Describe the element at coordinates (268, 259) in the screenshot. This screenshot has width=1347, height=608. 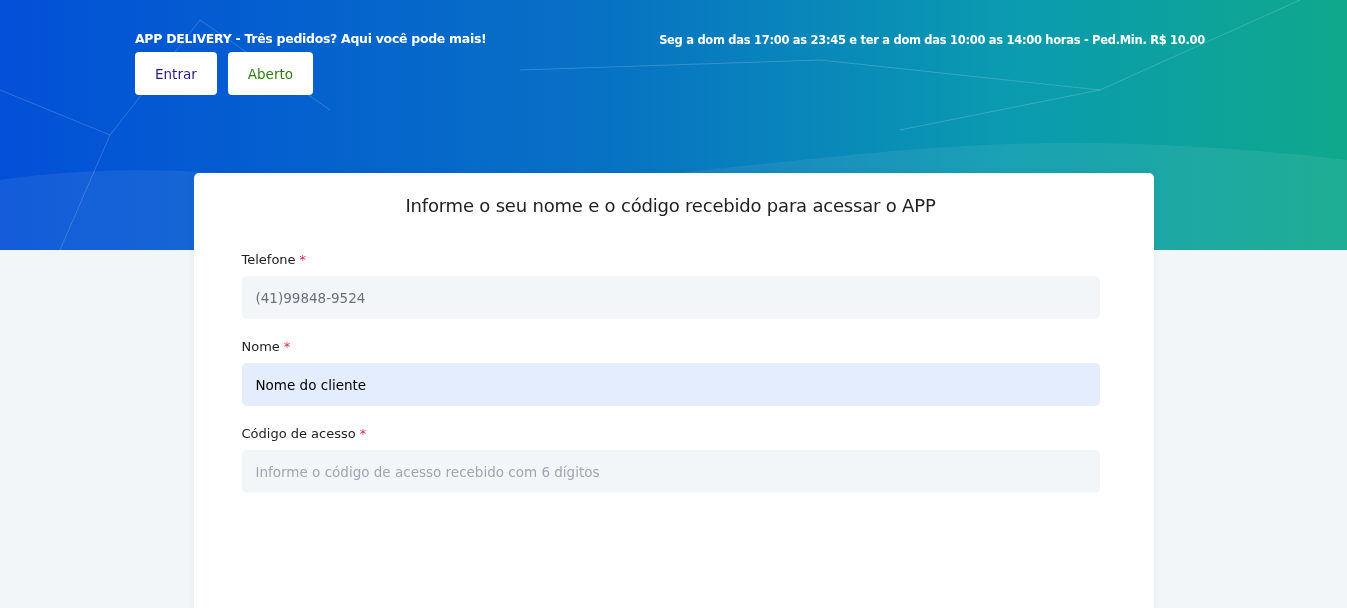
I see `field-label: Telefone` at that location.